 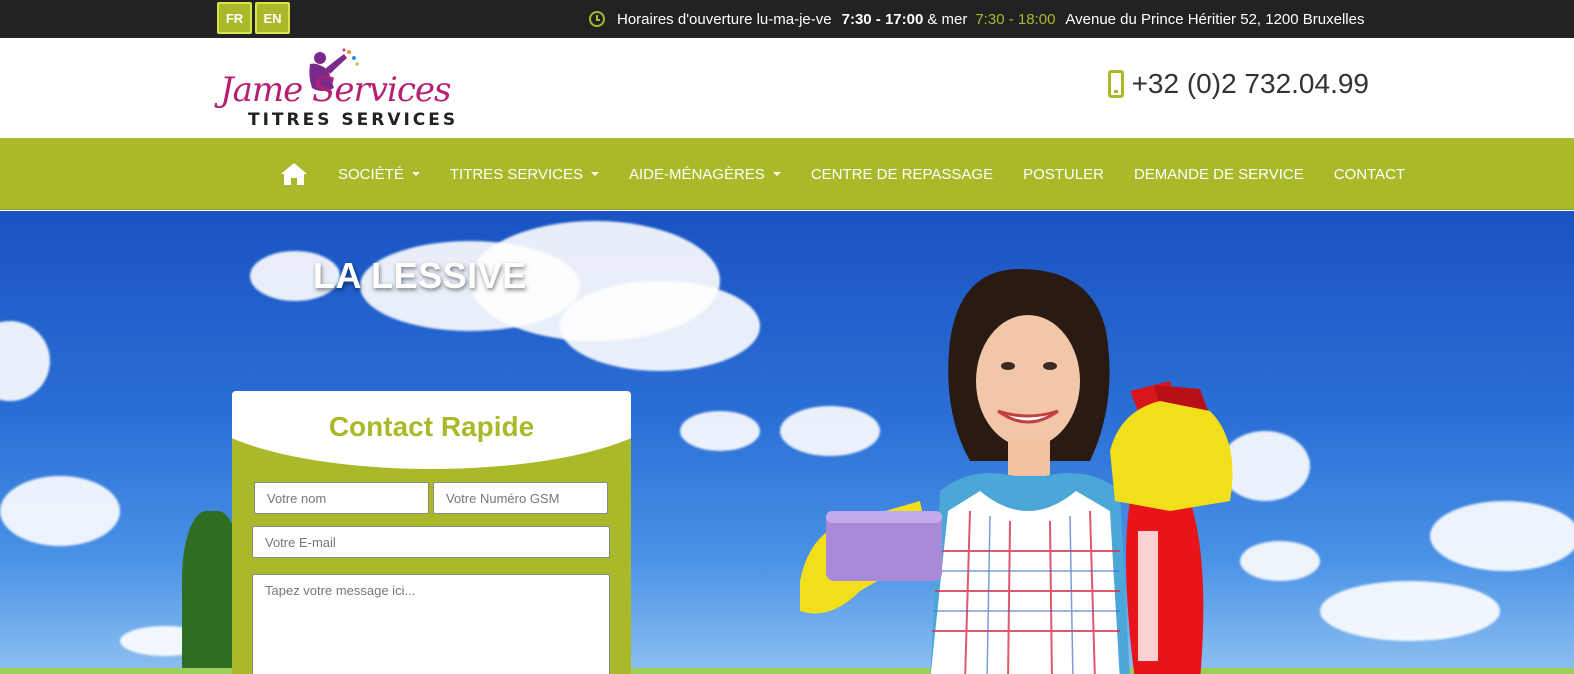 I want to click on nav-societe: SOCIÉTÉ, so click(x=379, y=174).